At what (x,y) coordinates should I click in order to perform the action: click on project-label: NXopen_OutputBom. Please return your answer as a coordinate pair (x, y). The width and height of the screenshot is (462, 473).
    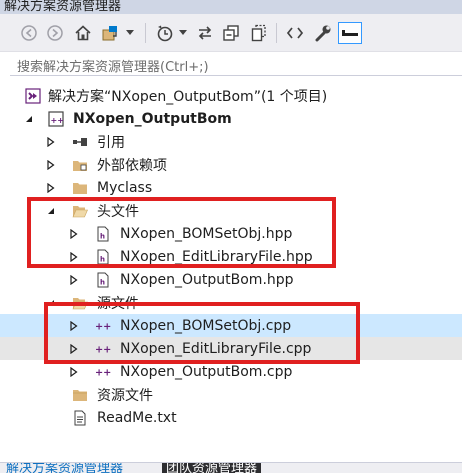
    Looking at the image, I should click on (152, 118).